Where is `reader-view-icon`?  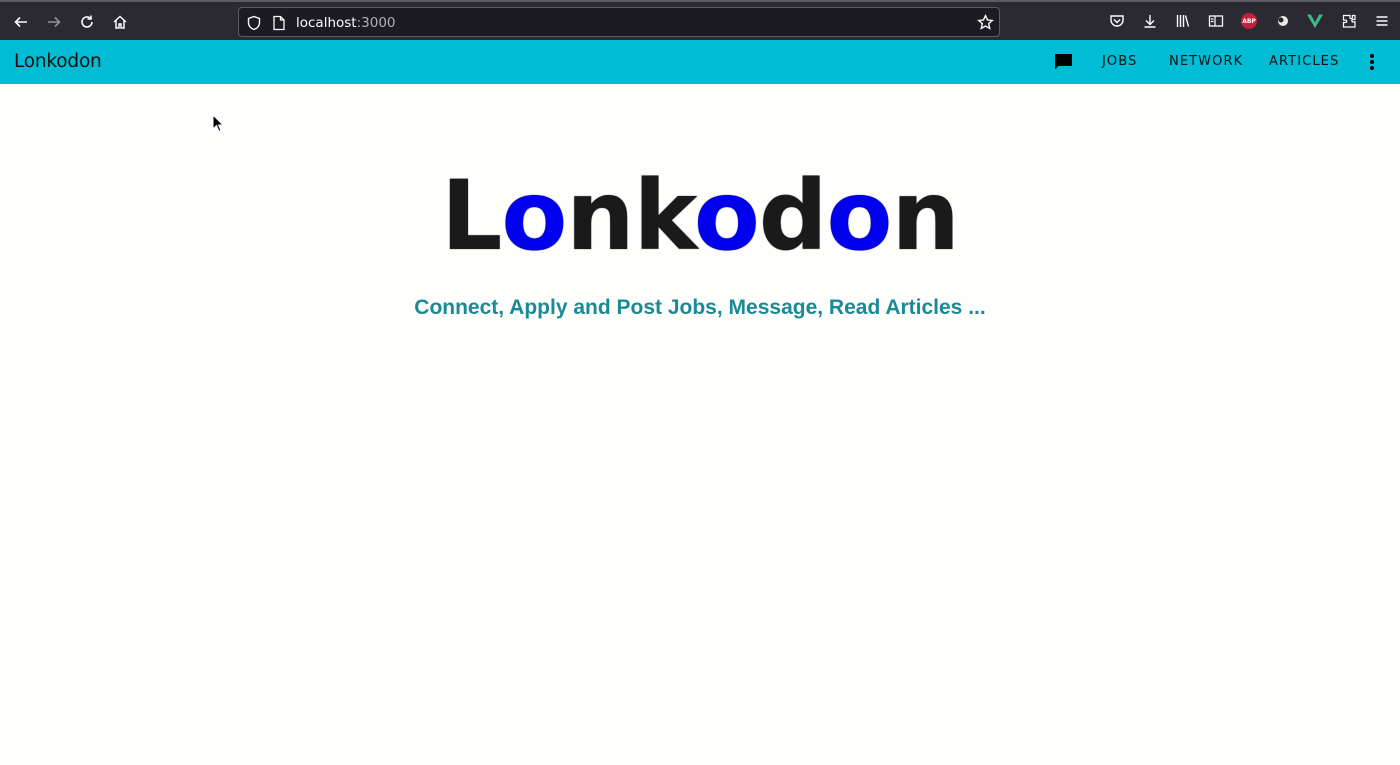 reader-view-icon is located at coordinates (1216, 21).